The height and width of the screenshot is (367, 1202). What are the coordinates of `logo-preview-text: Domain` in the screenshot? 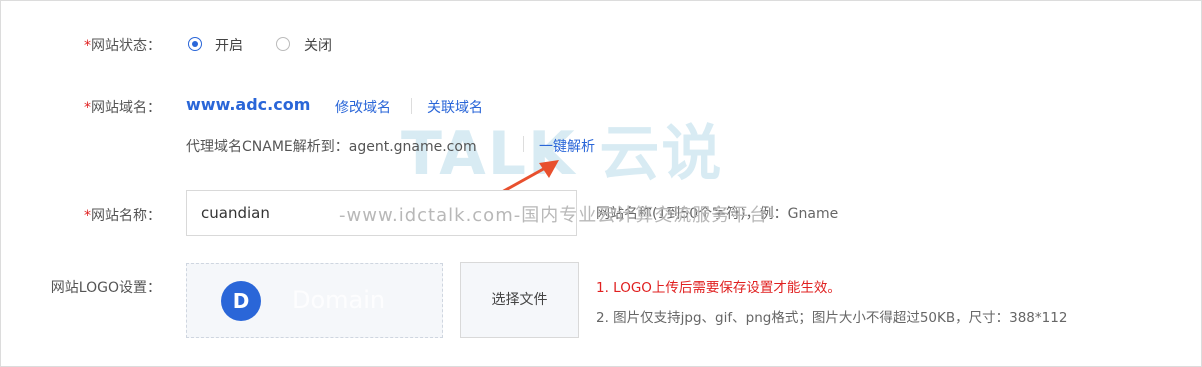 It's located at (339, 300).